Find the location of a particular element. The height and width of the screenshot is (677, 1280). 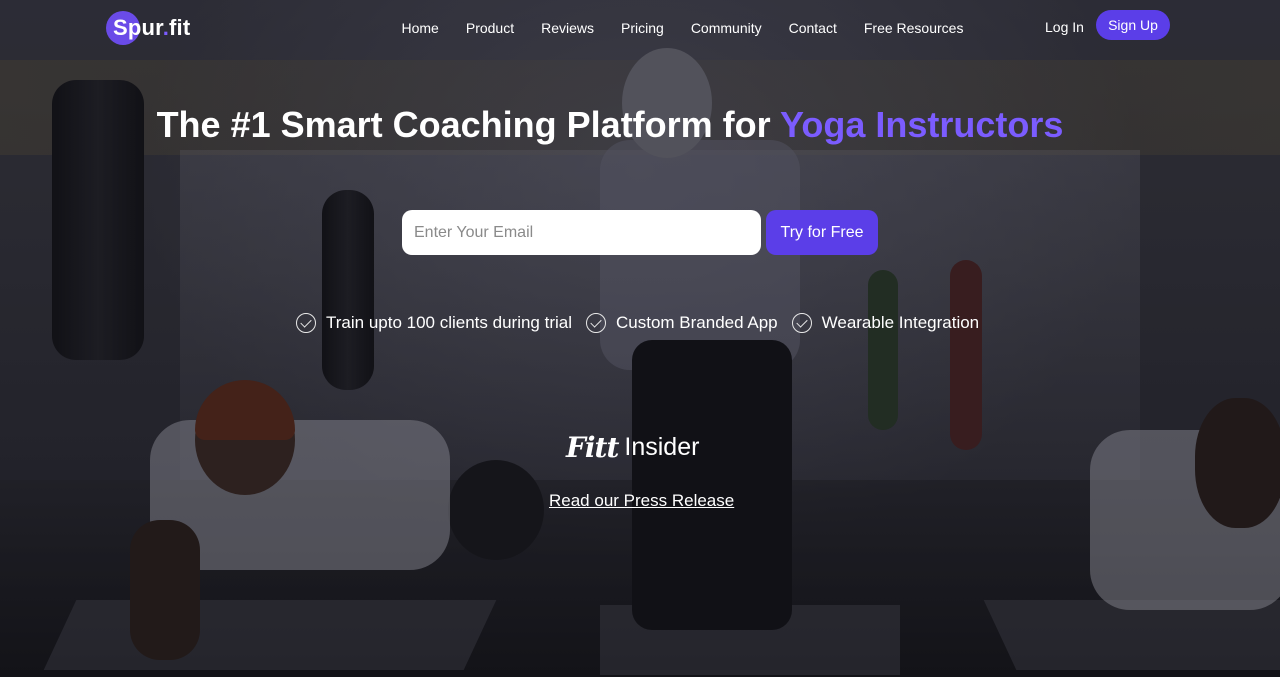

fitt-insider-logo: Fitt Insider is located at coordinates (632, 447).